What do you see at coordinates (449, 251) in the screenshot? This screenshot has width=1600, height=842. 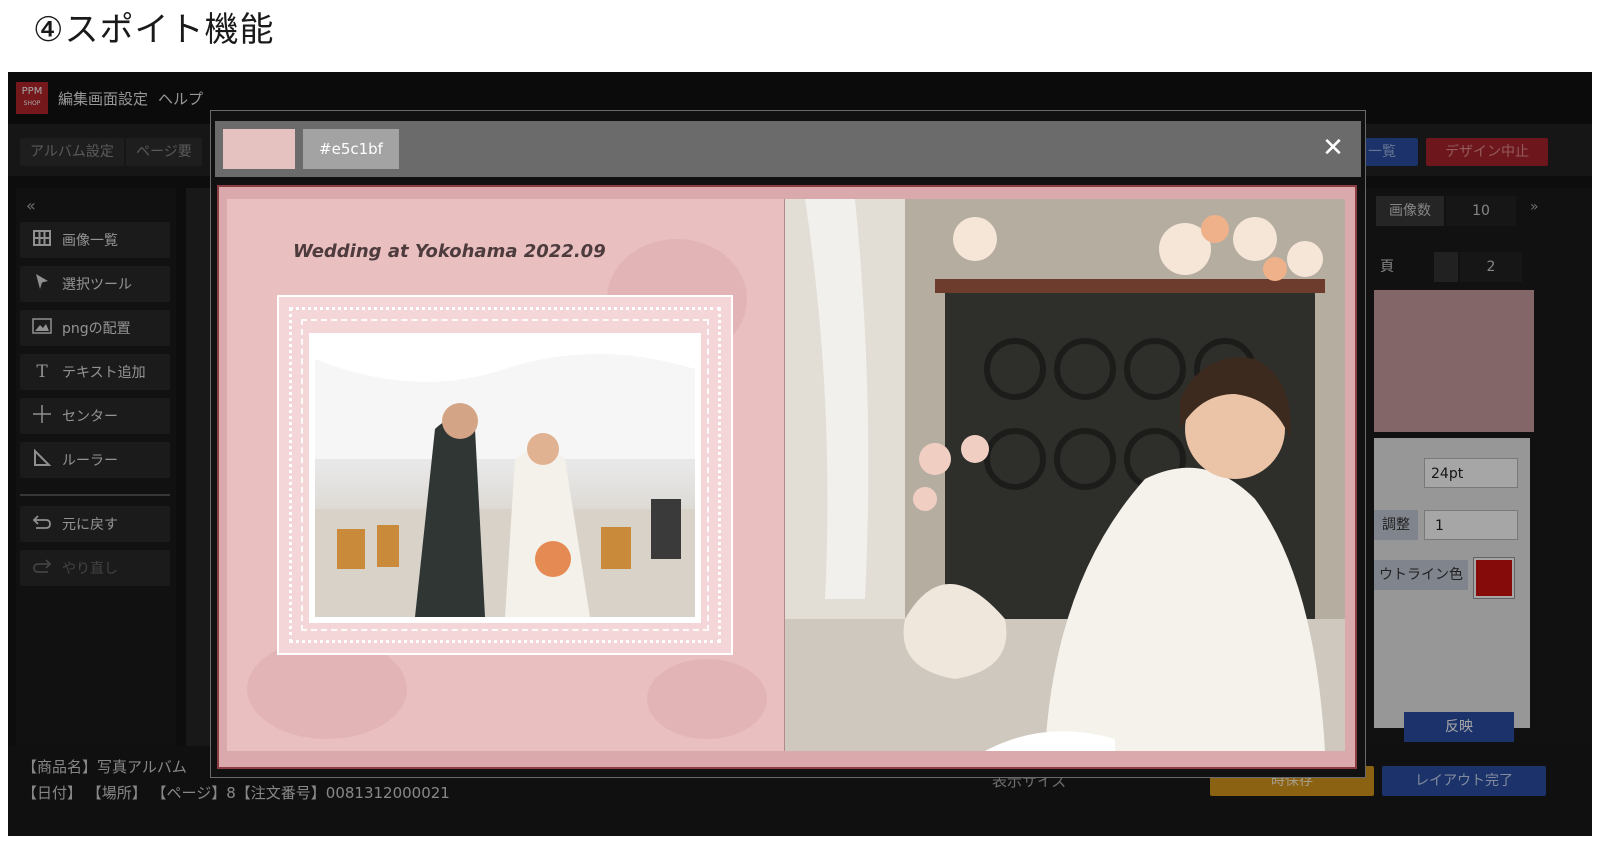 I see `album-title: Wedding at Yokohama 2022.09` at bounding box center [449, 251].